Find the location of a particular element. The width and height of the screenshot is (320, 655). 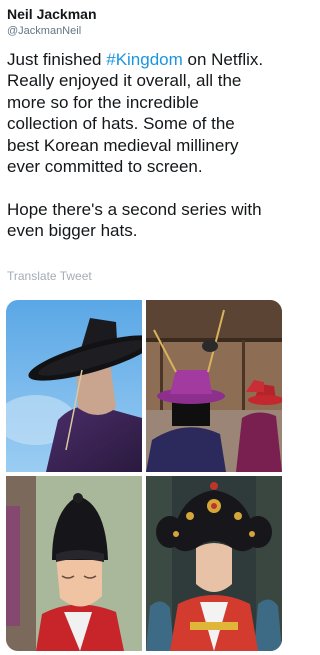

paragraph-break is located at coordinates (144, 187).